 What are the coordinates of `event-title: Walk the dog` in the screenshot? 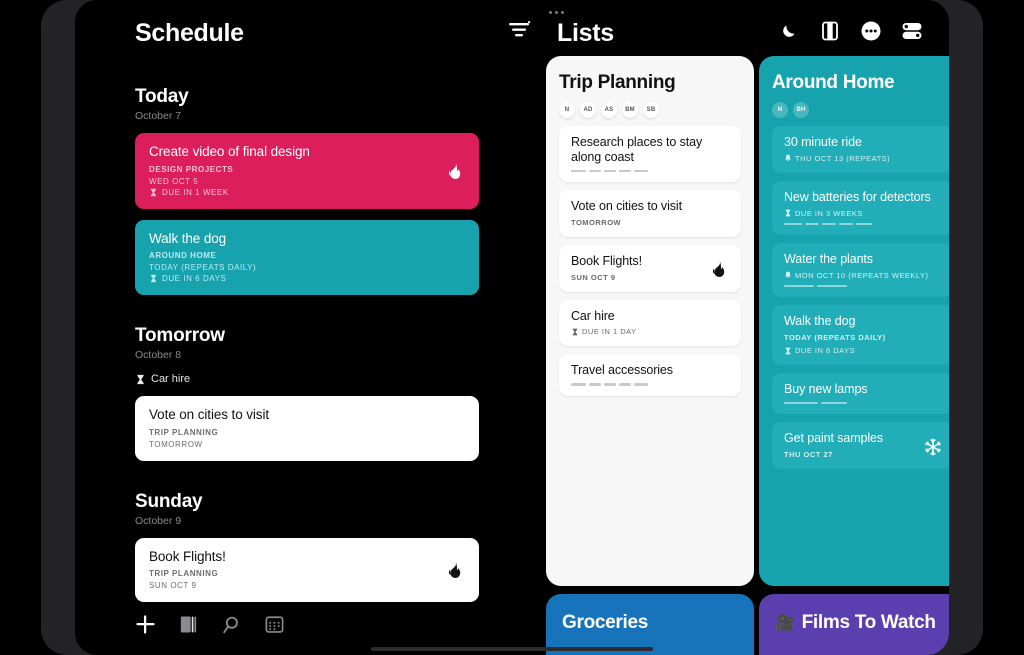 It's located at (188, 238).